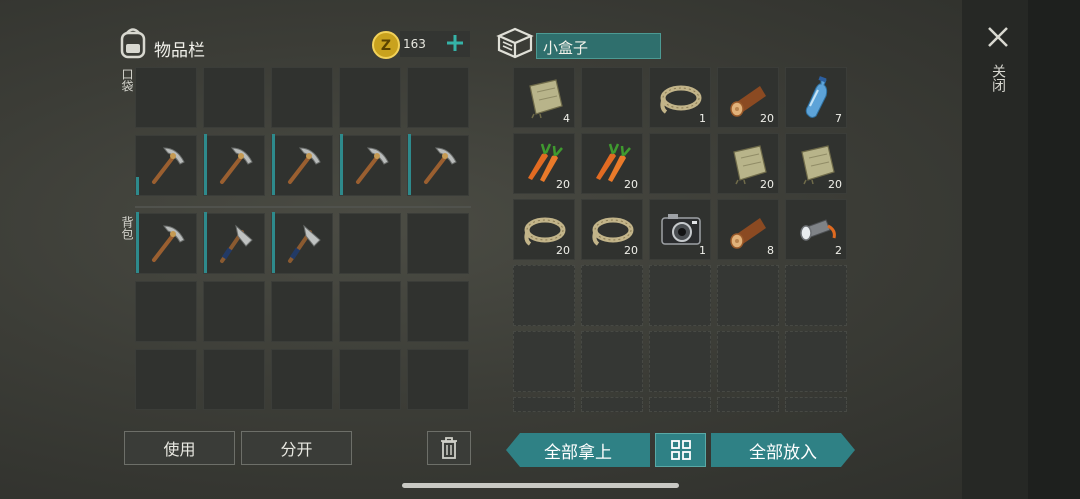  I want to click on close-button, so click(998, 37).